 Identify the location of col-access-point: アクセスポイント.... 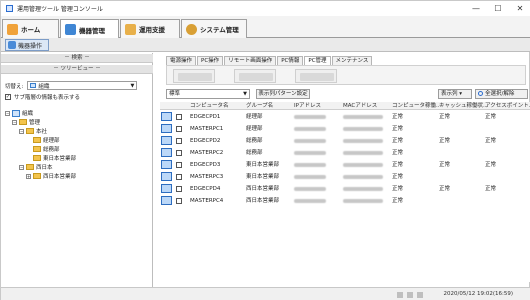
(507, 106).